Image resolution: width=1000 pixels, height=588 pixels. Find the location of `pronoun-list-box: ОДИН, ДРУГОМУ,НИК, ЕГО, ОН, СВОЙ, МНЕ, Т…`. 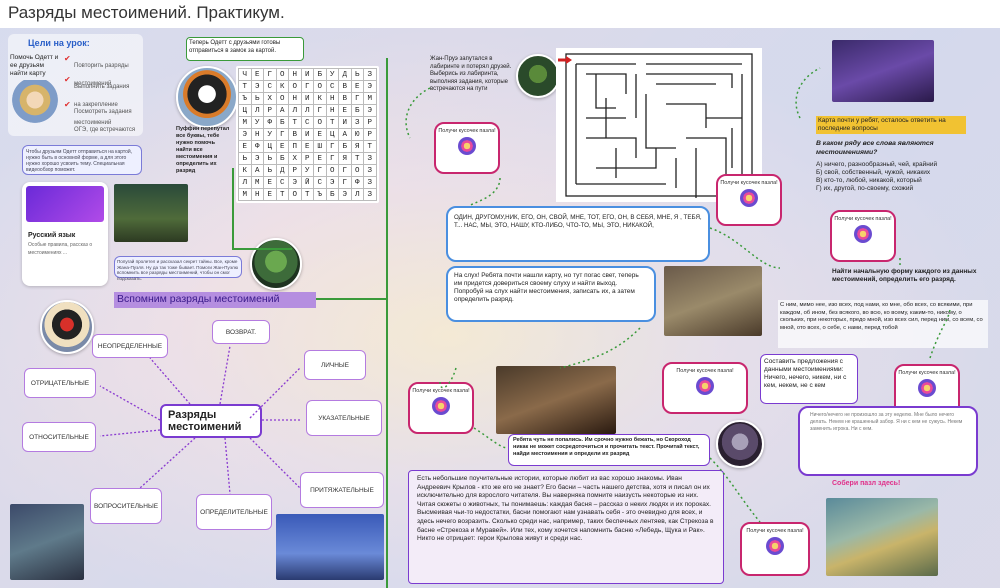

pronoun-list-box: ОДИН, ДРУГОМУ,НИК, ЕГО, ОН, СВОЙ, МНЕ, Т… is located at coordinates (578, 234).